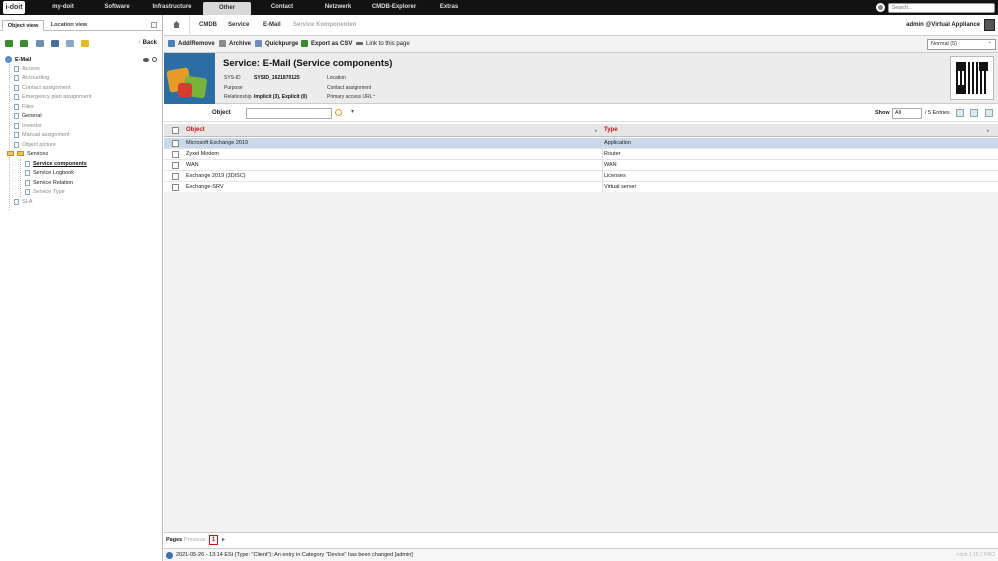  I want to click on tree-item-service-components: Service components, so click(56, 164).